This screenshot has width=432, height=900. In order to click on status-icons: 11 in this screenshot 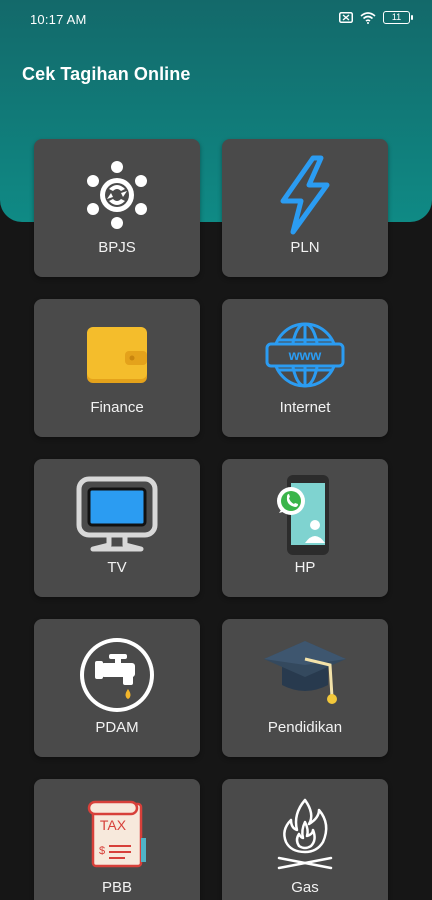, I will do `click(376, 17)`.